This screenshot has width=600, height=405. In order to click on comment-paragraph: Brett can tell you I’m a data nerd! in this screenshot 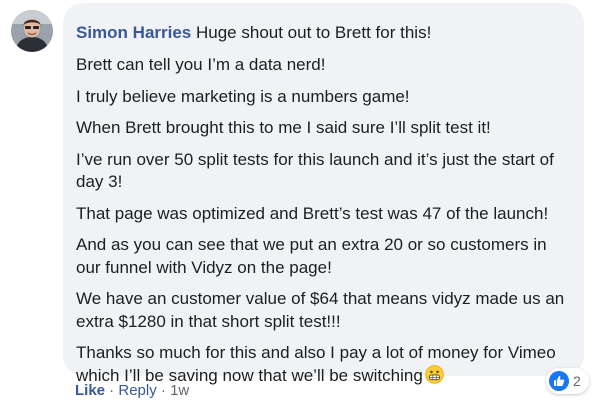, I will do `click(201, 64)`.